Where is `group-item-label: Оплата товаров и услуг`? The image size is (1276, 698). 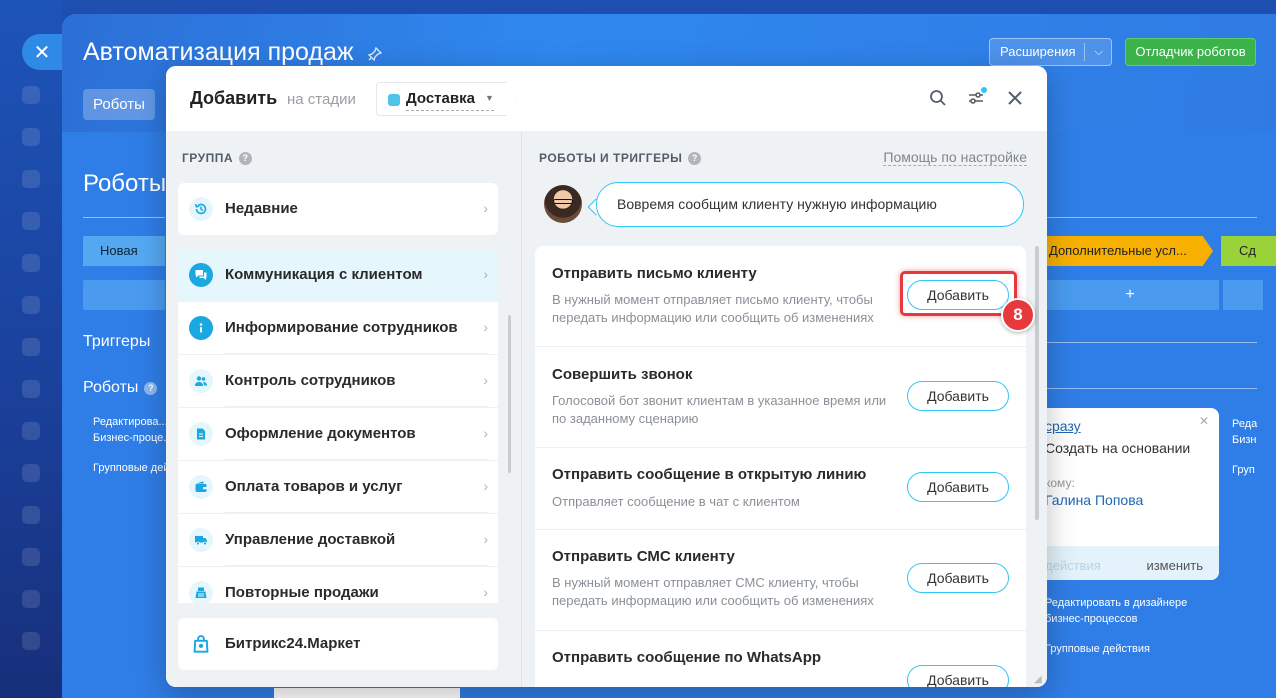
group-item-label: Оплата товаров и услуг is located at coordinates (314, 486).